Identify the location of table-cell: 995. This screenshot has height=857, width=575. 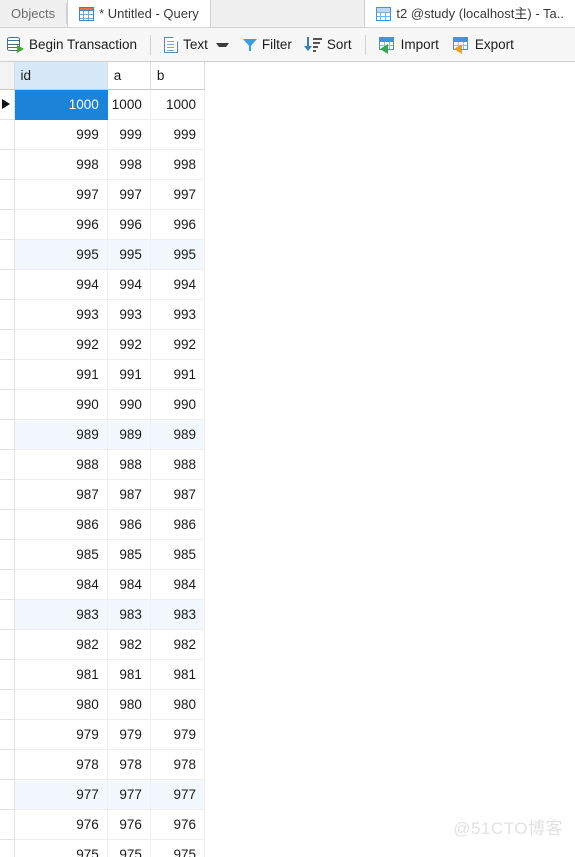
(178, 254).